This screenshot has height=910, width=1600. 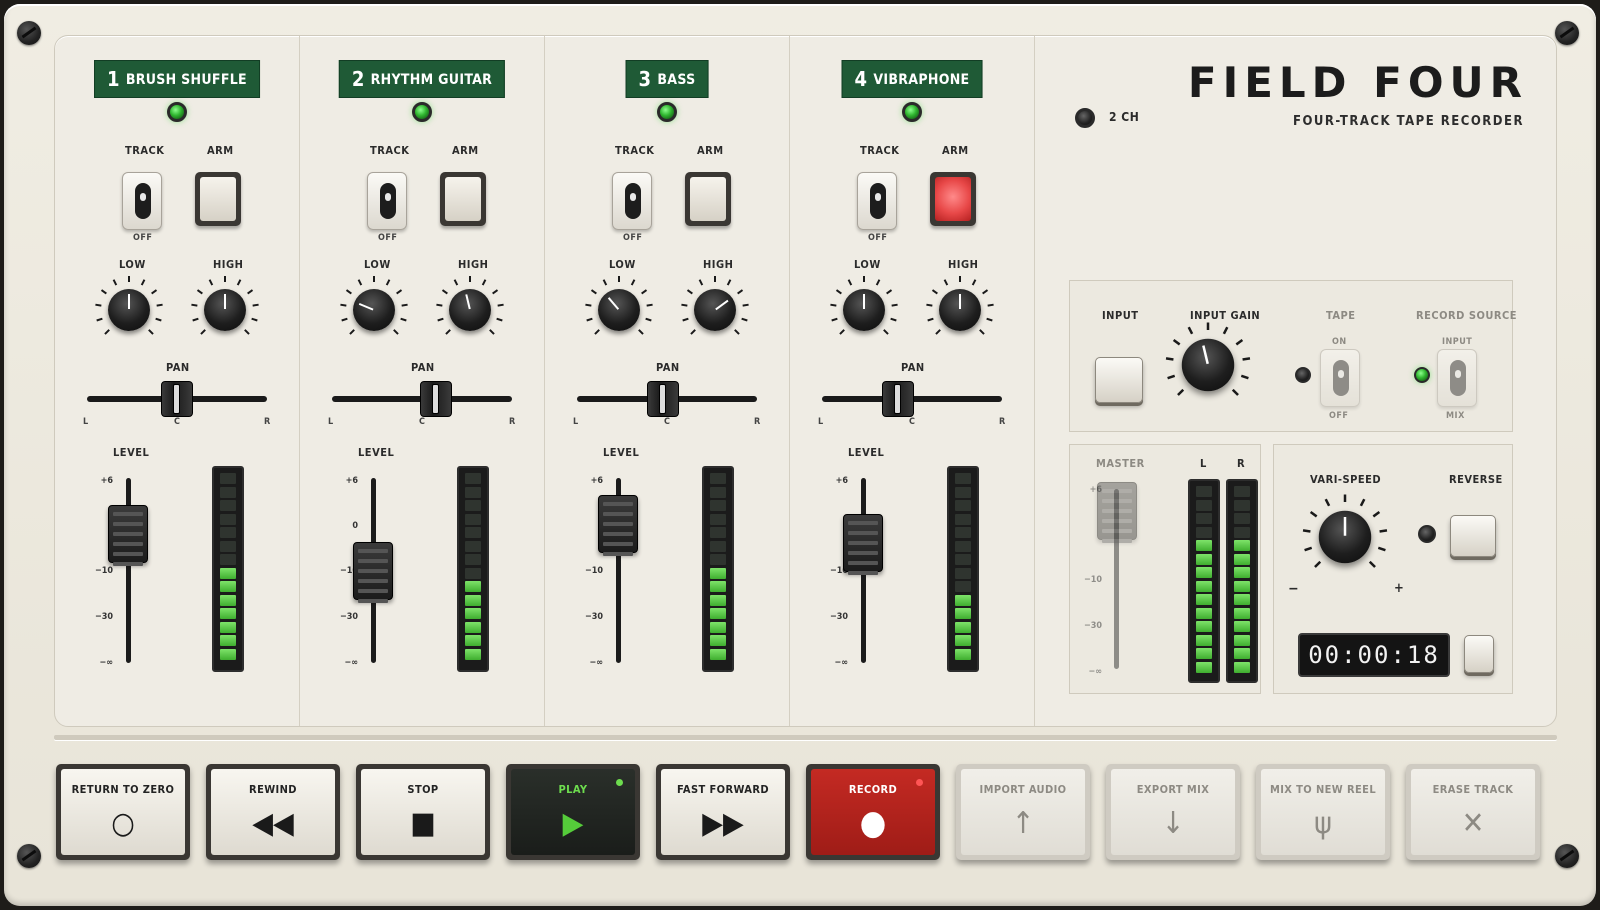 I want to click on transport-button-export-mix: EXPORT MIX ↓, so click(x=1173, y=812).